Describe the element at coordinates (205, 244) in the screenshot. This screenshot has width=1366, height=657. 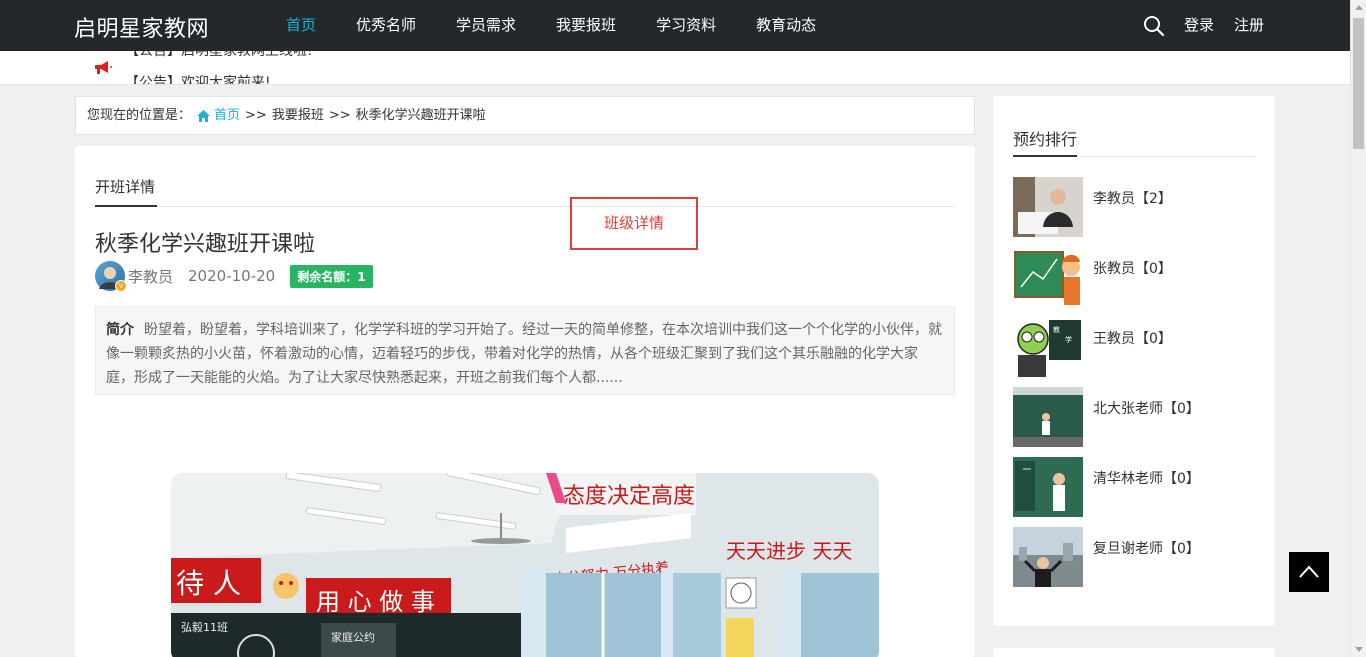
I see `article-title: 秋季化学兴趣班开课啦` at that location.